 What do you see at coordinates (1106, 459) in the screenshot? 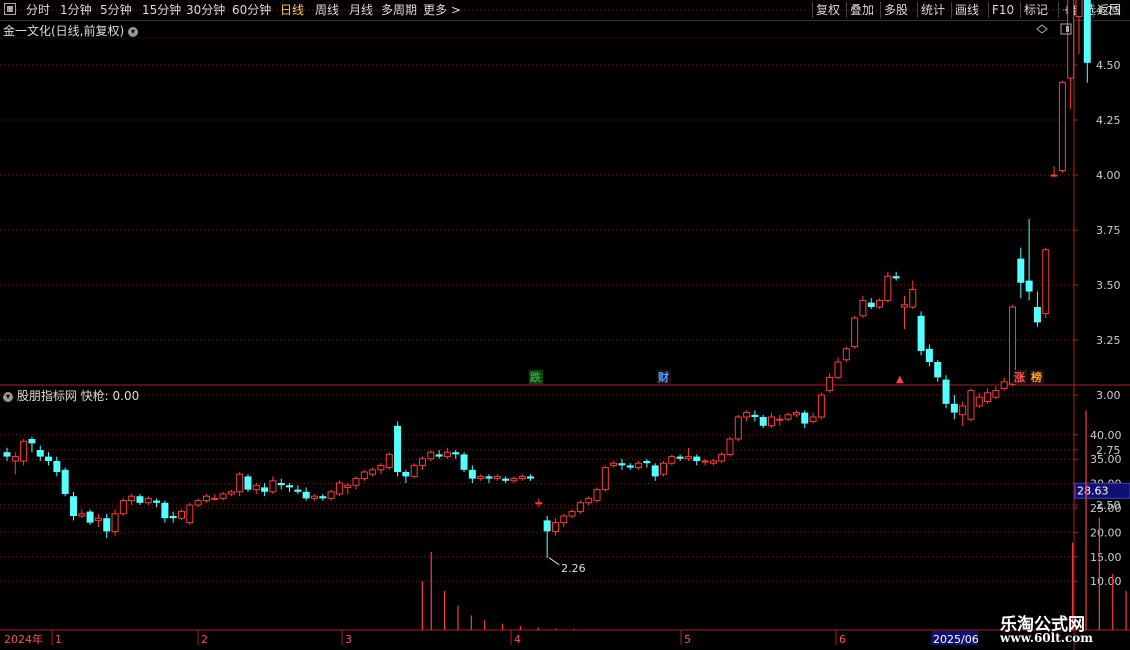
I see `indicator-tick-label: 35.00` at bounding box center [1106, 459].